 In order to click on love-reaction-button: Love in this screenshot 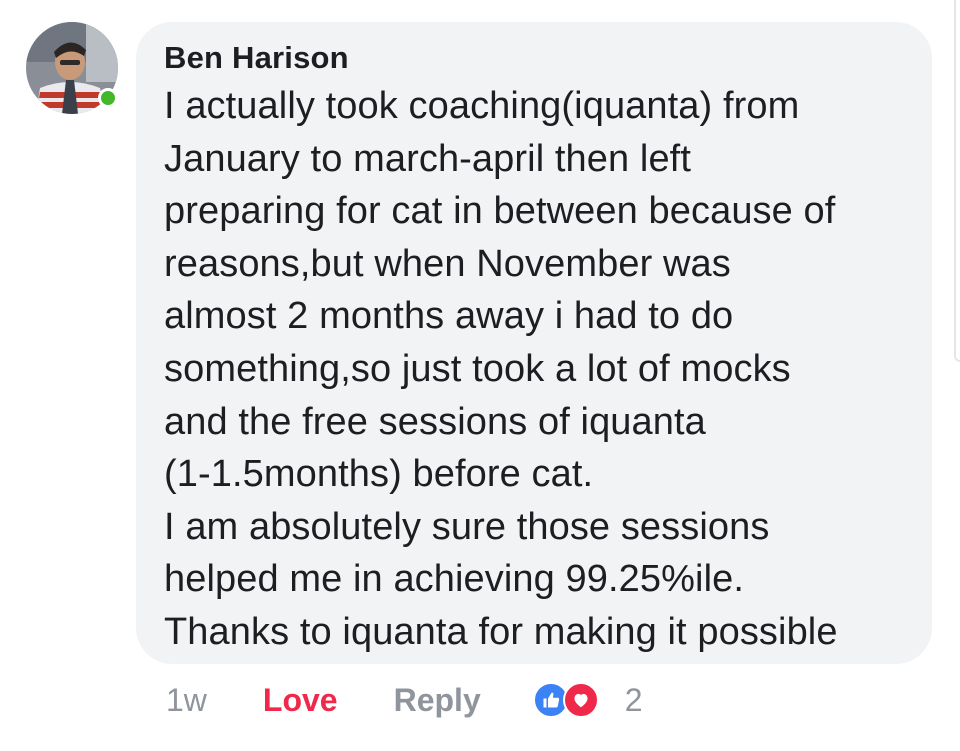, I will do `click(300, 700)`.